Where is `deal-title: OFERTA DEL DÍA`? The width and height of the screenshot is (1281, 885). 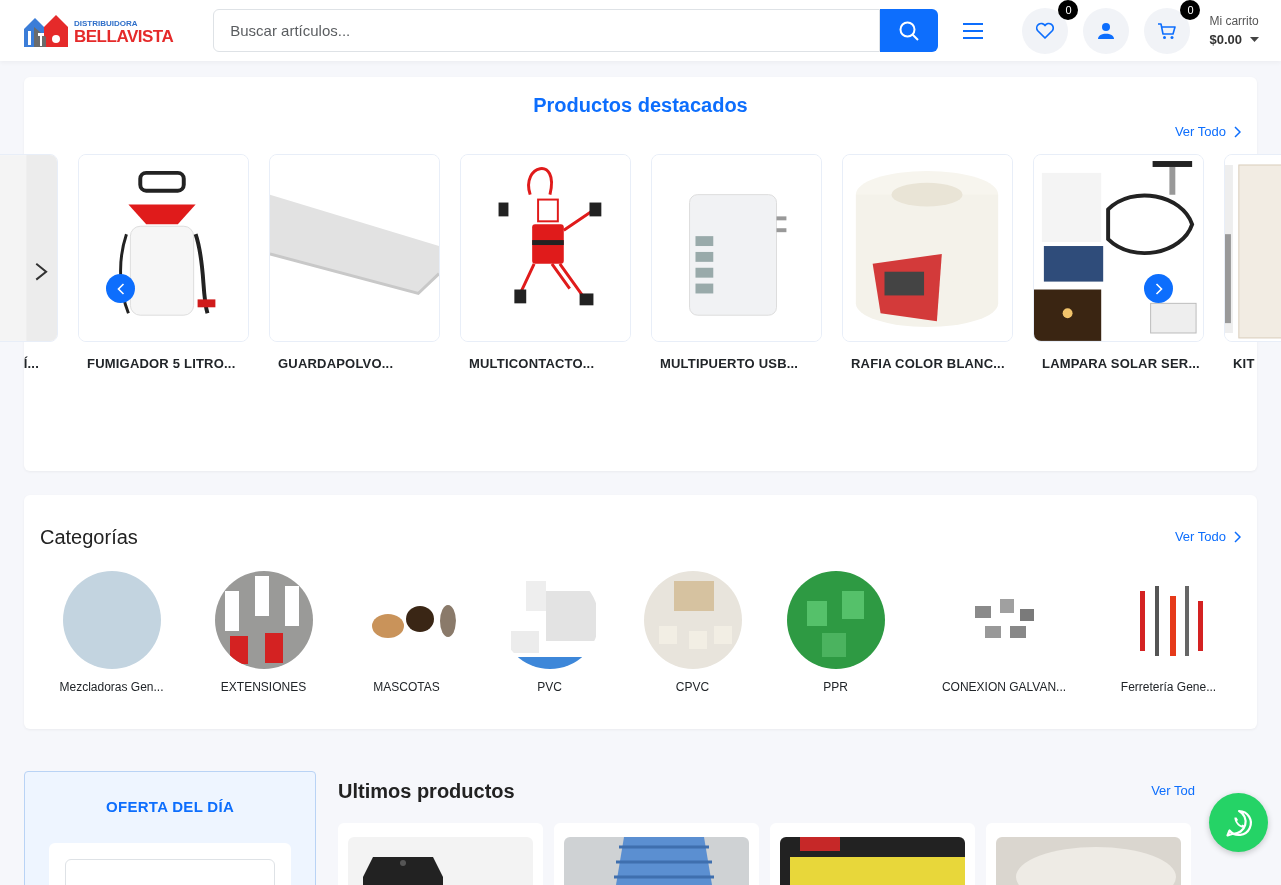 deal-title: OFERTA DEL DÍA is located at coordinates (170, 806).